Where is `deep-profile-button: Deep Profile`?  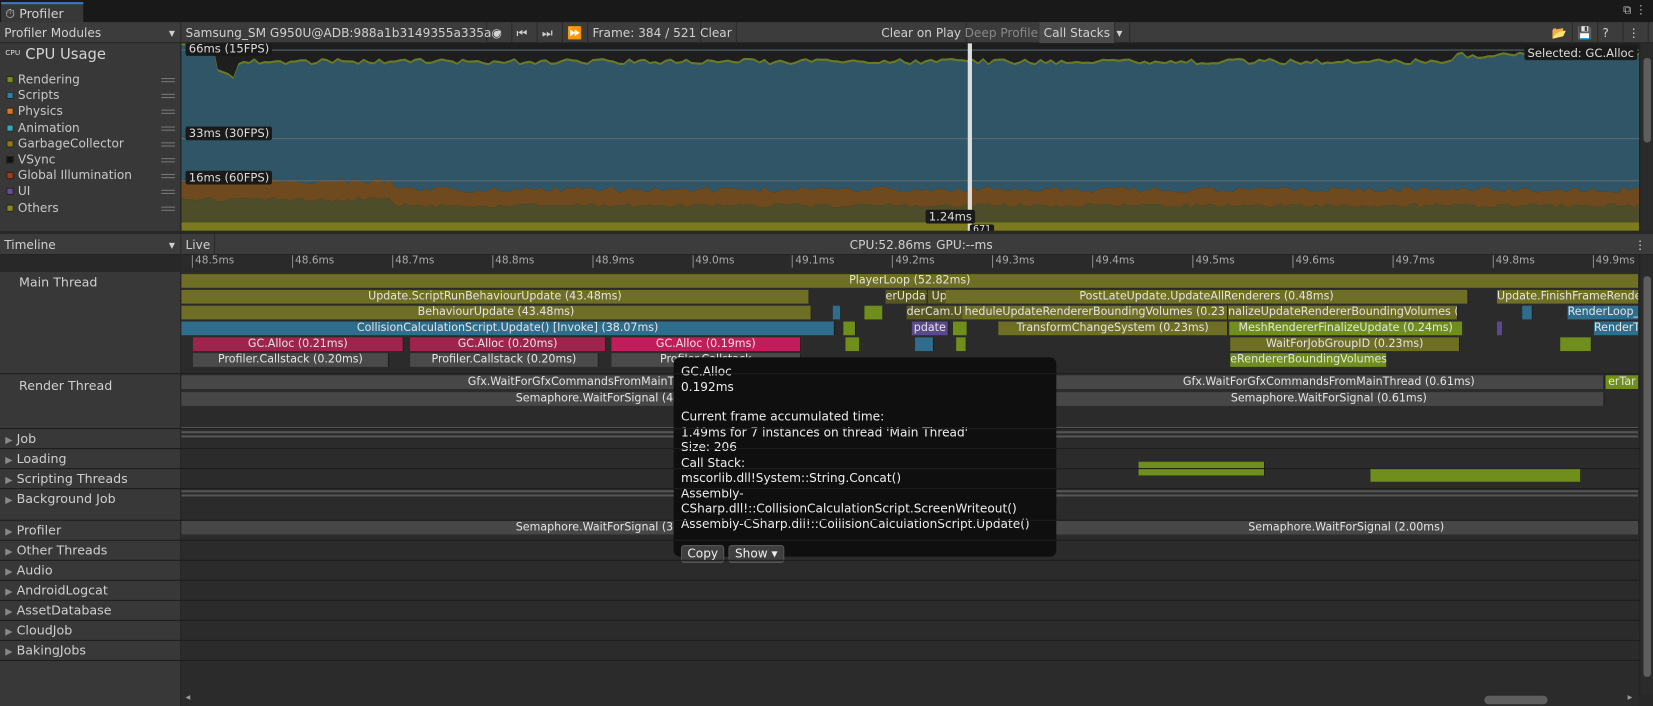 deep-profile-button: Deep Profile is located at coordinates (1002, 33).